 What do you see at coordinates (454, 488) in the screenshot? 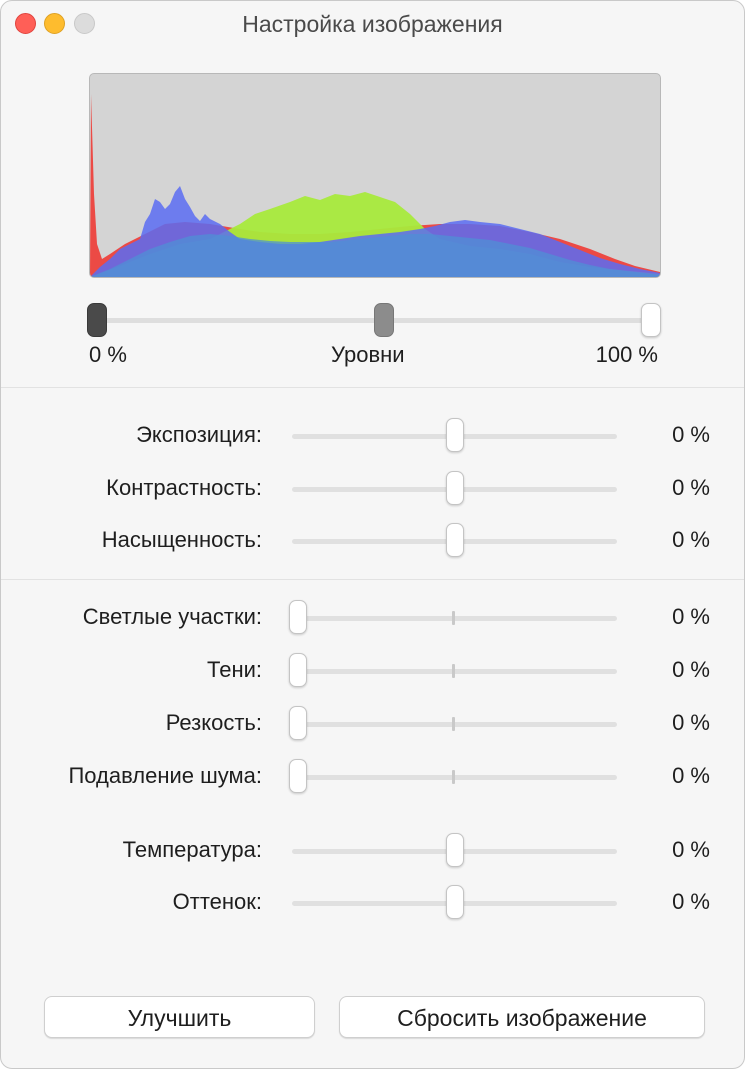
I see `contrast-slider-knob` at bounding box center [454, 488].